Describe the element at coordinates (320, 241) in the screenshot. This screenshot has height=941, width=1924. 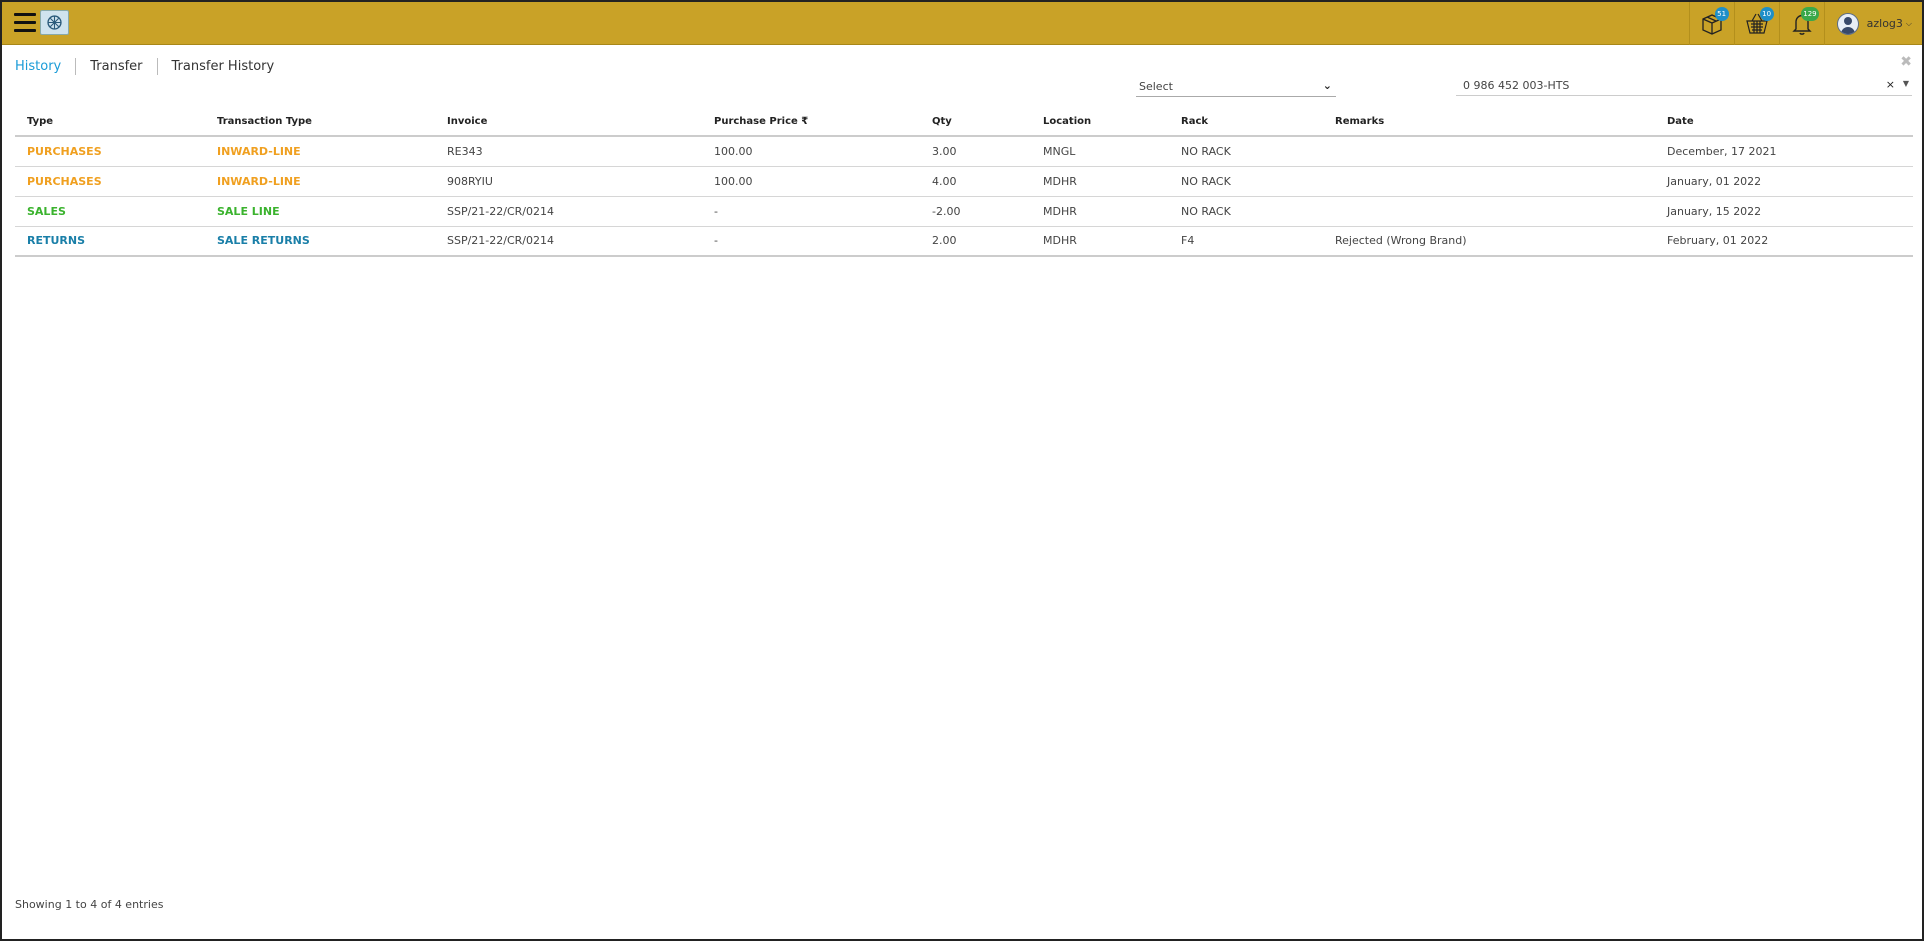
I see `cell-transaction-type: SALE RETURNS` at that location.